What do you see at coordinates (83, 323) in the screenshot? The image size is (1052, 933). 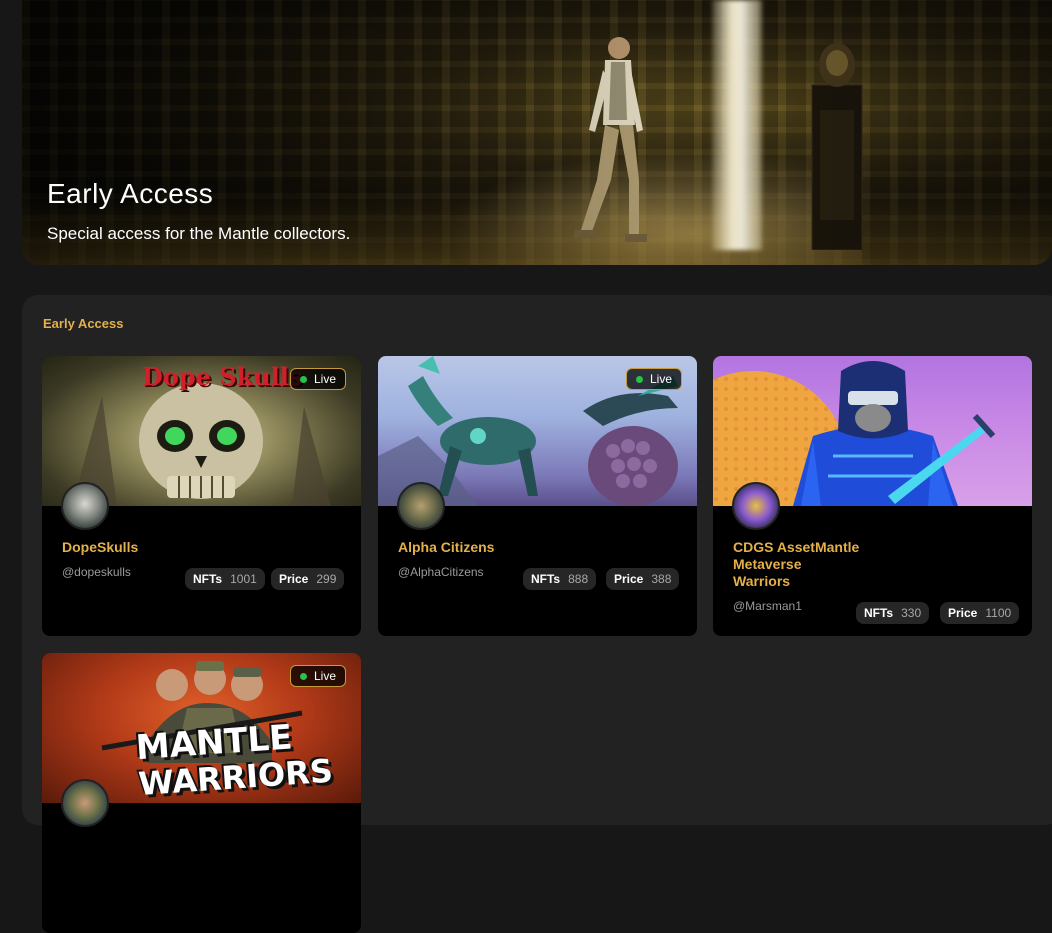 I see `section-title: Early Access` at bounding box center [83, 323].